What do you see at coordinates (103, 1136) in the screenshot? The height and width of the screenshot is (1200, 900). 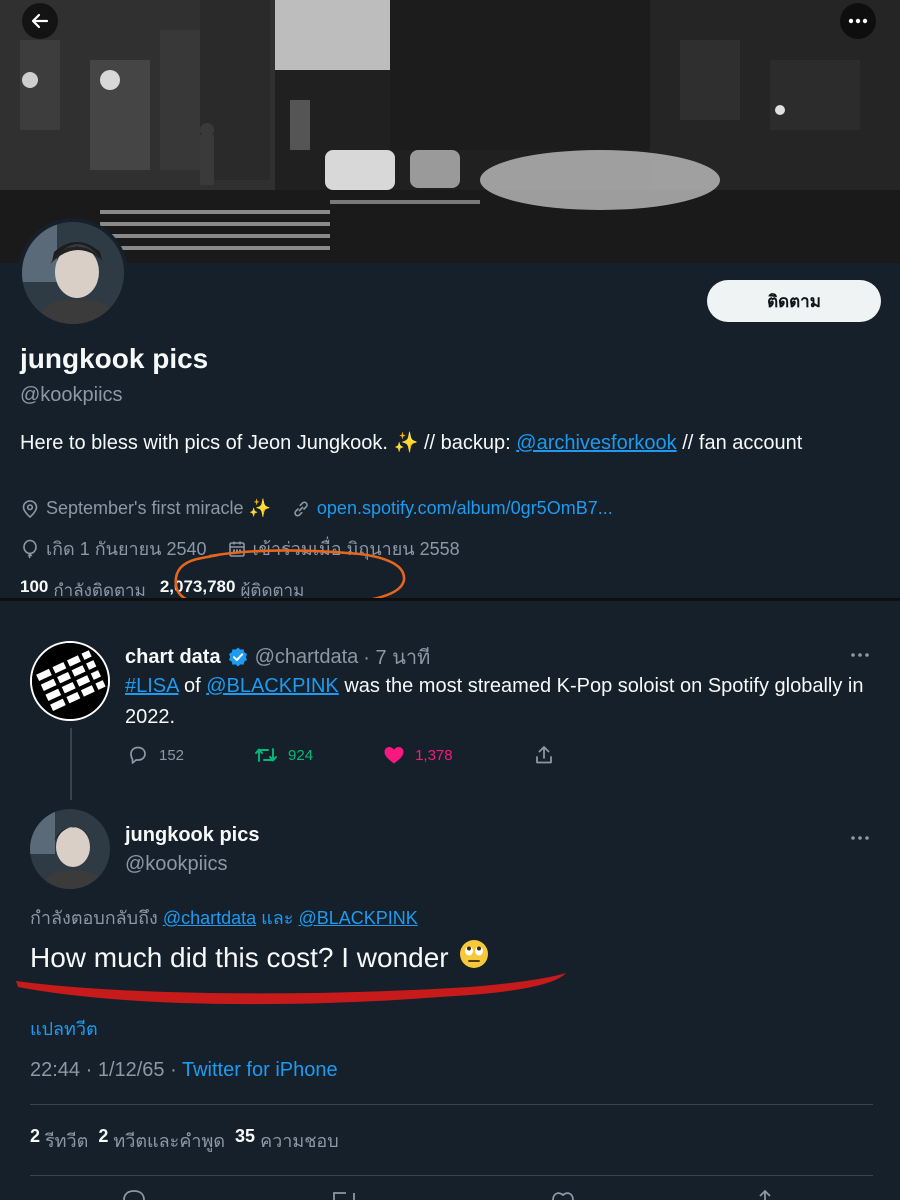 I see `quote-stat-count: 2` at bounding box center [103, 1136].